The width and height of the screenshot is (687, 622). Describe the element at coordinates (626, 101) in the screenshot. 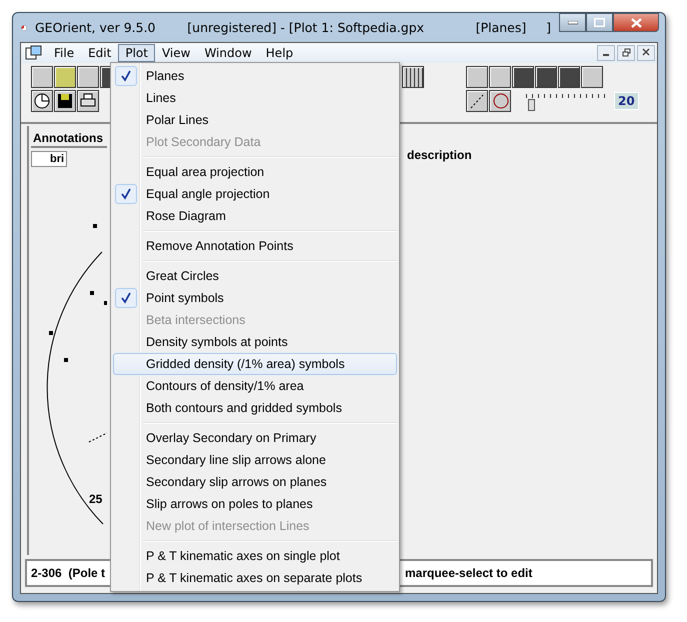

I see `slider-value: 20` at that location.